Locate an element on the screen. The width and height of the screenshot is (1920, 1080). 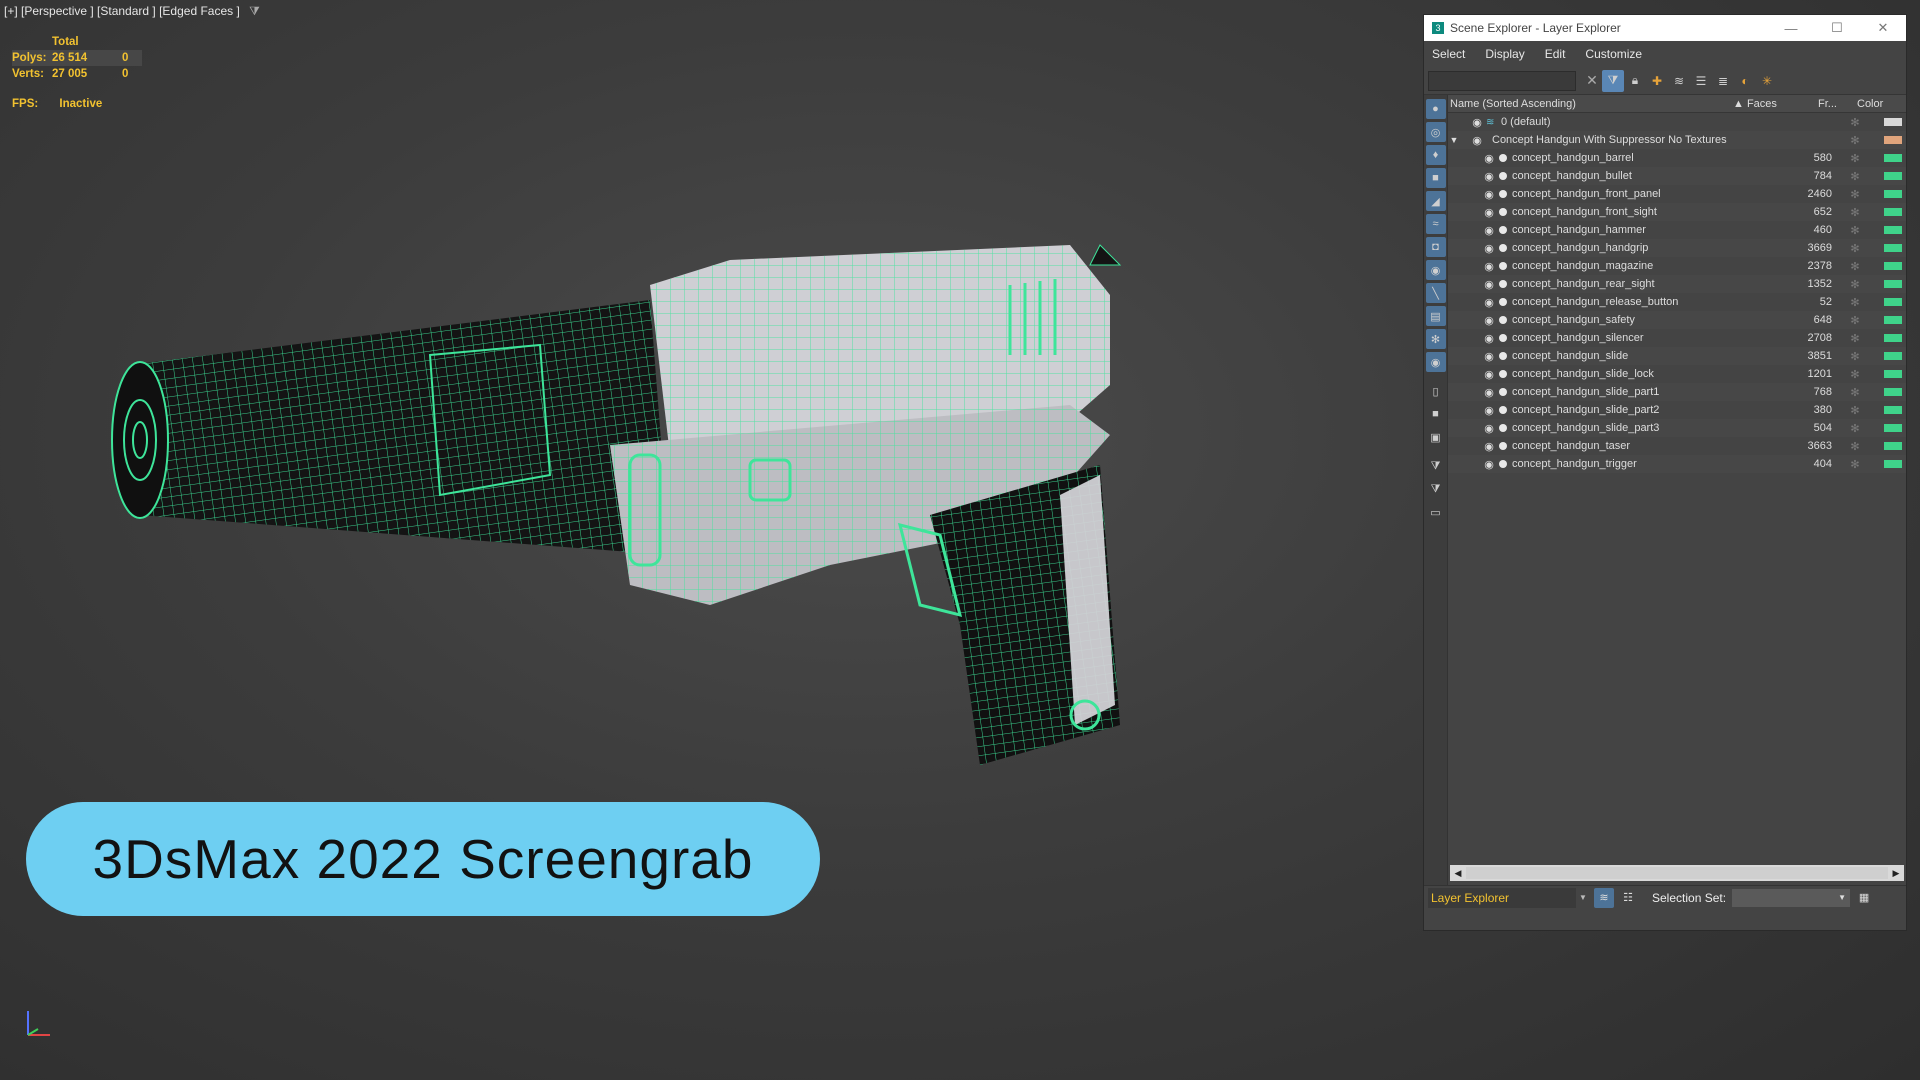
object-row: ◉ concept_handgun_silencer 2708 ✻ is located at coordinates (1677, 338).